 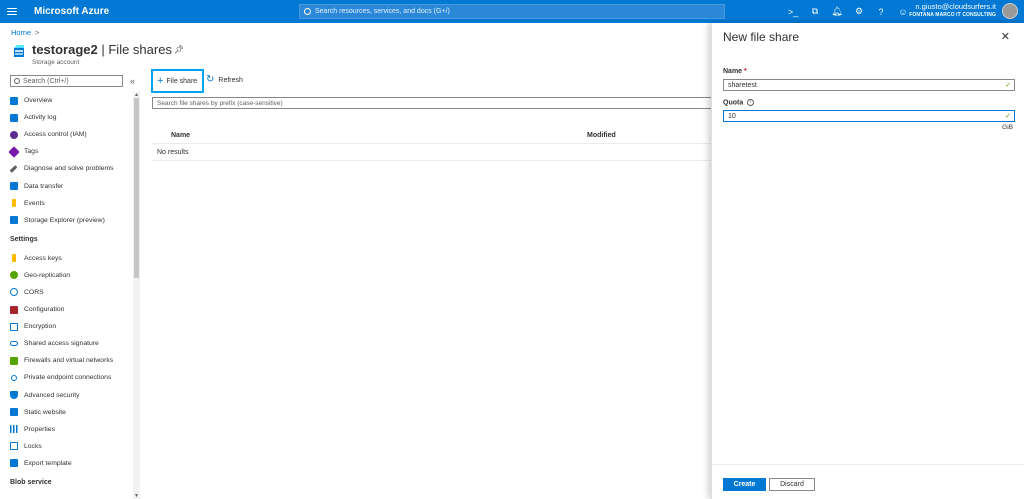 I want to click on breadcrumb-home: Home, so click(x=21, y=32).